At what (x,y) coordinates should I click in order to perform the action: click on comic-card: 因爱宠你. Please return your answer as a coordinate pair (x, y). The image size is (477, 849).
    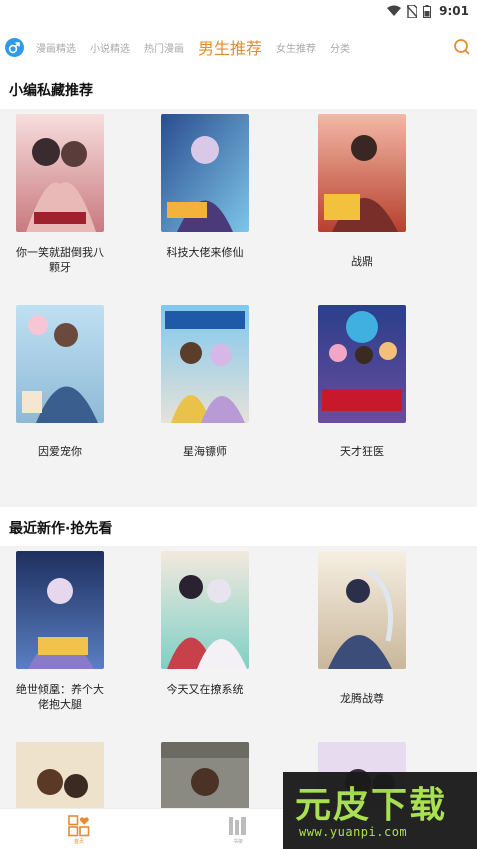
    Looking at the image, I should click on (60, 382).